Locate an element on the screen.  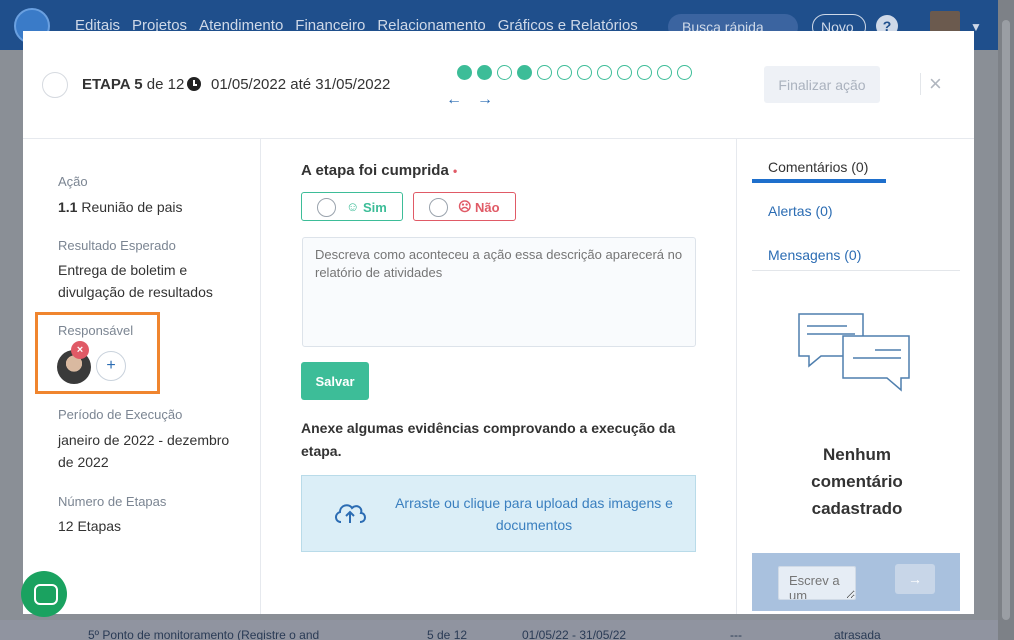
option-yes: ☺ Sim is located at coordinates (352, 206).